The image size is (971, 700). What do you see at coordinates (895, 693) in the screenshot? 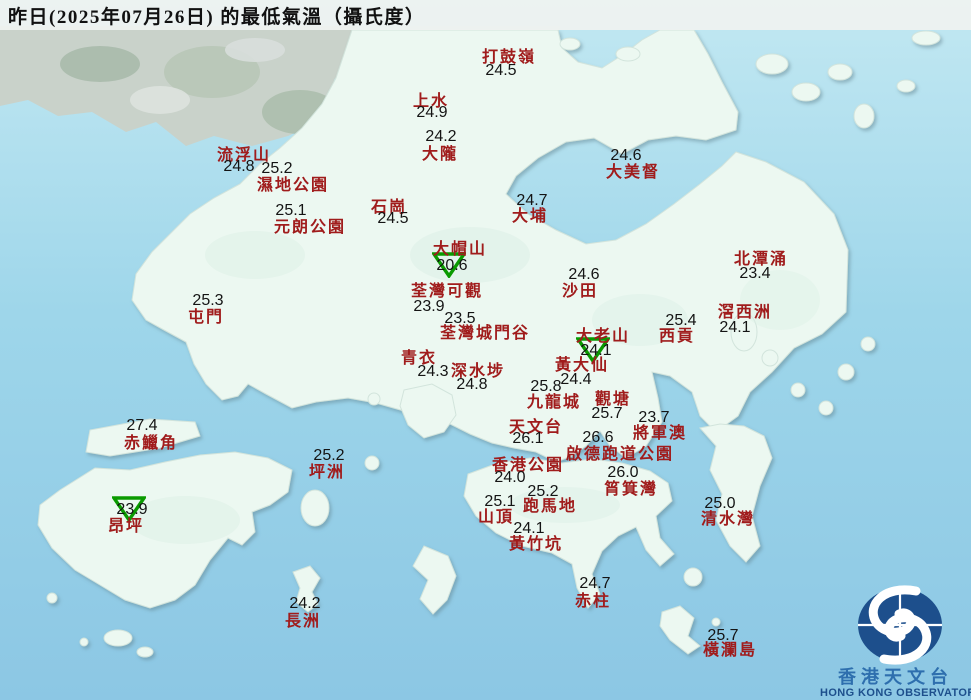
I see `hko-logo-english-name: HONG KONG OBSERVATORY` at bounding box center [895, 693].